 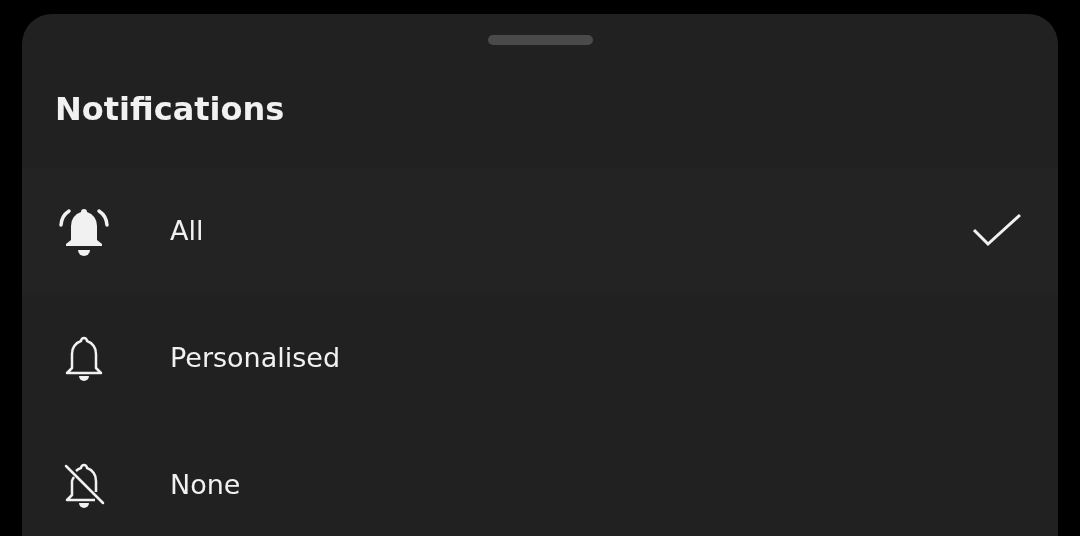 What do you see at coordinates (540, 40) in the screenshot?
I see `drag-handle` at bounding box center [540, 40].